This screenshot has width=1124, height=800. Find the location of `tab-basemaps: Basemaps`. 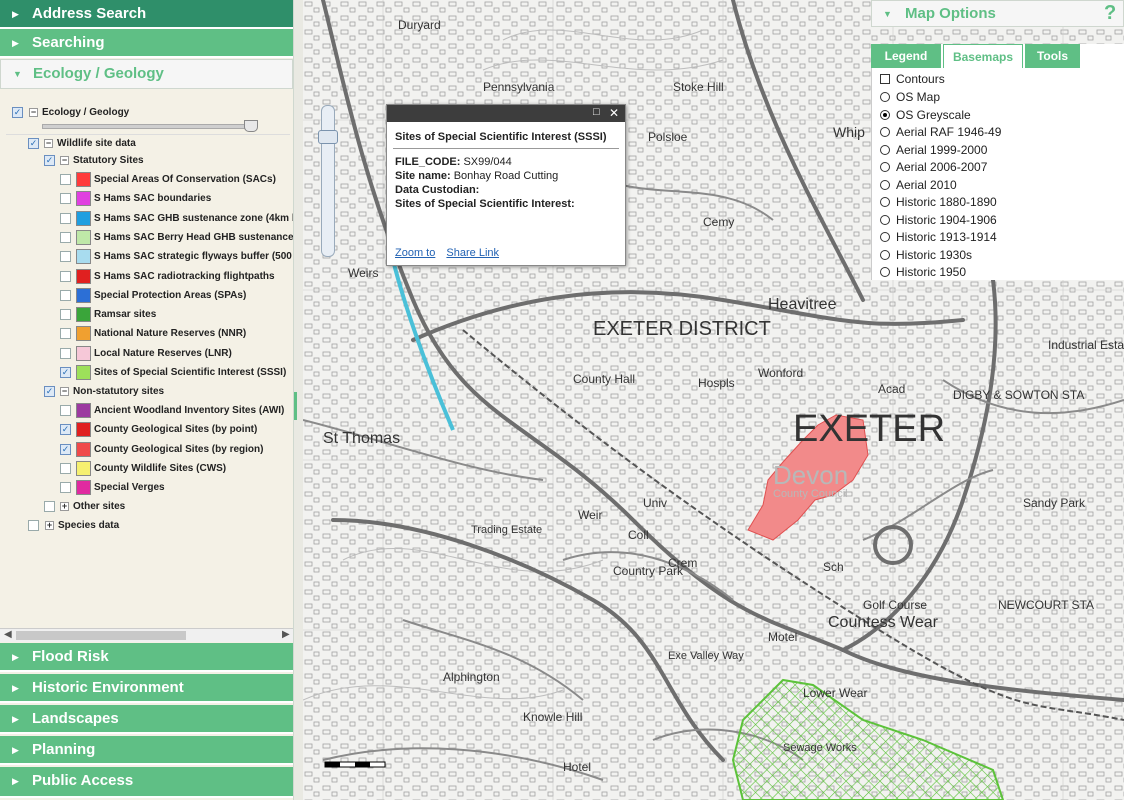

tab-basemaps: Basemaps is located at coordinates (983, 56).